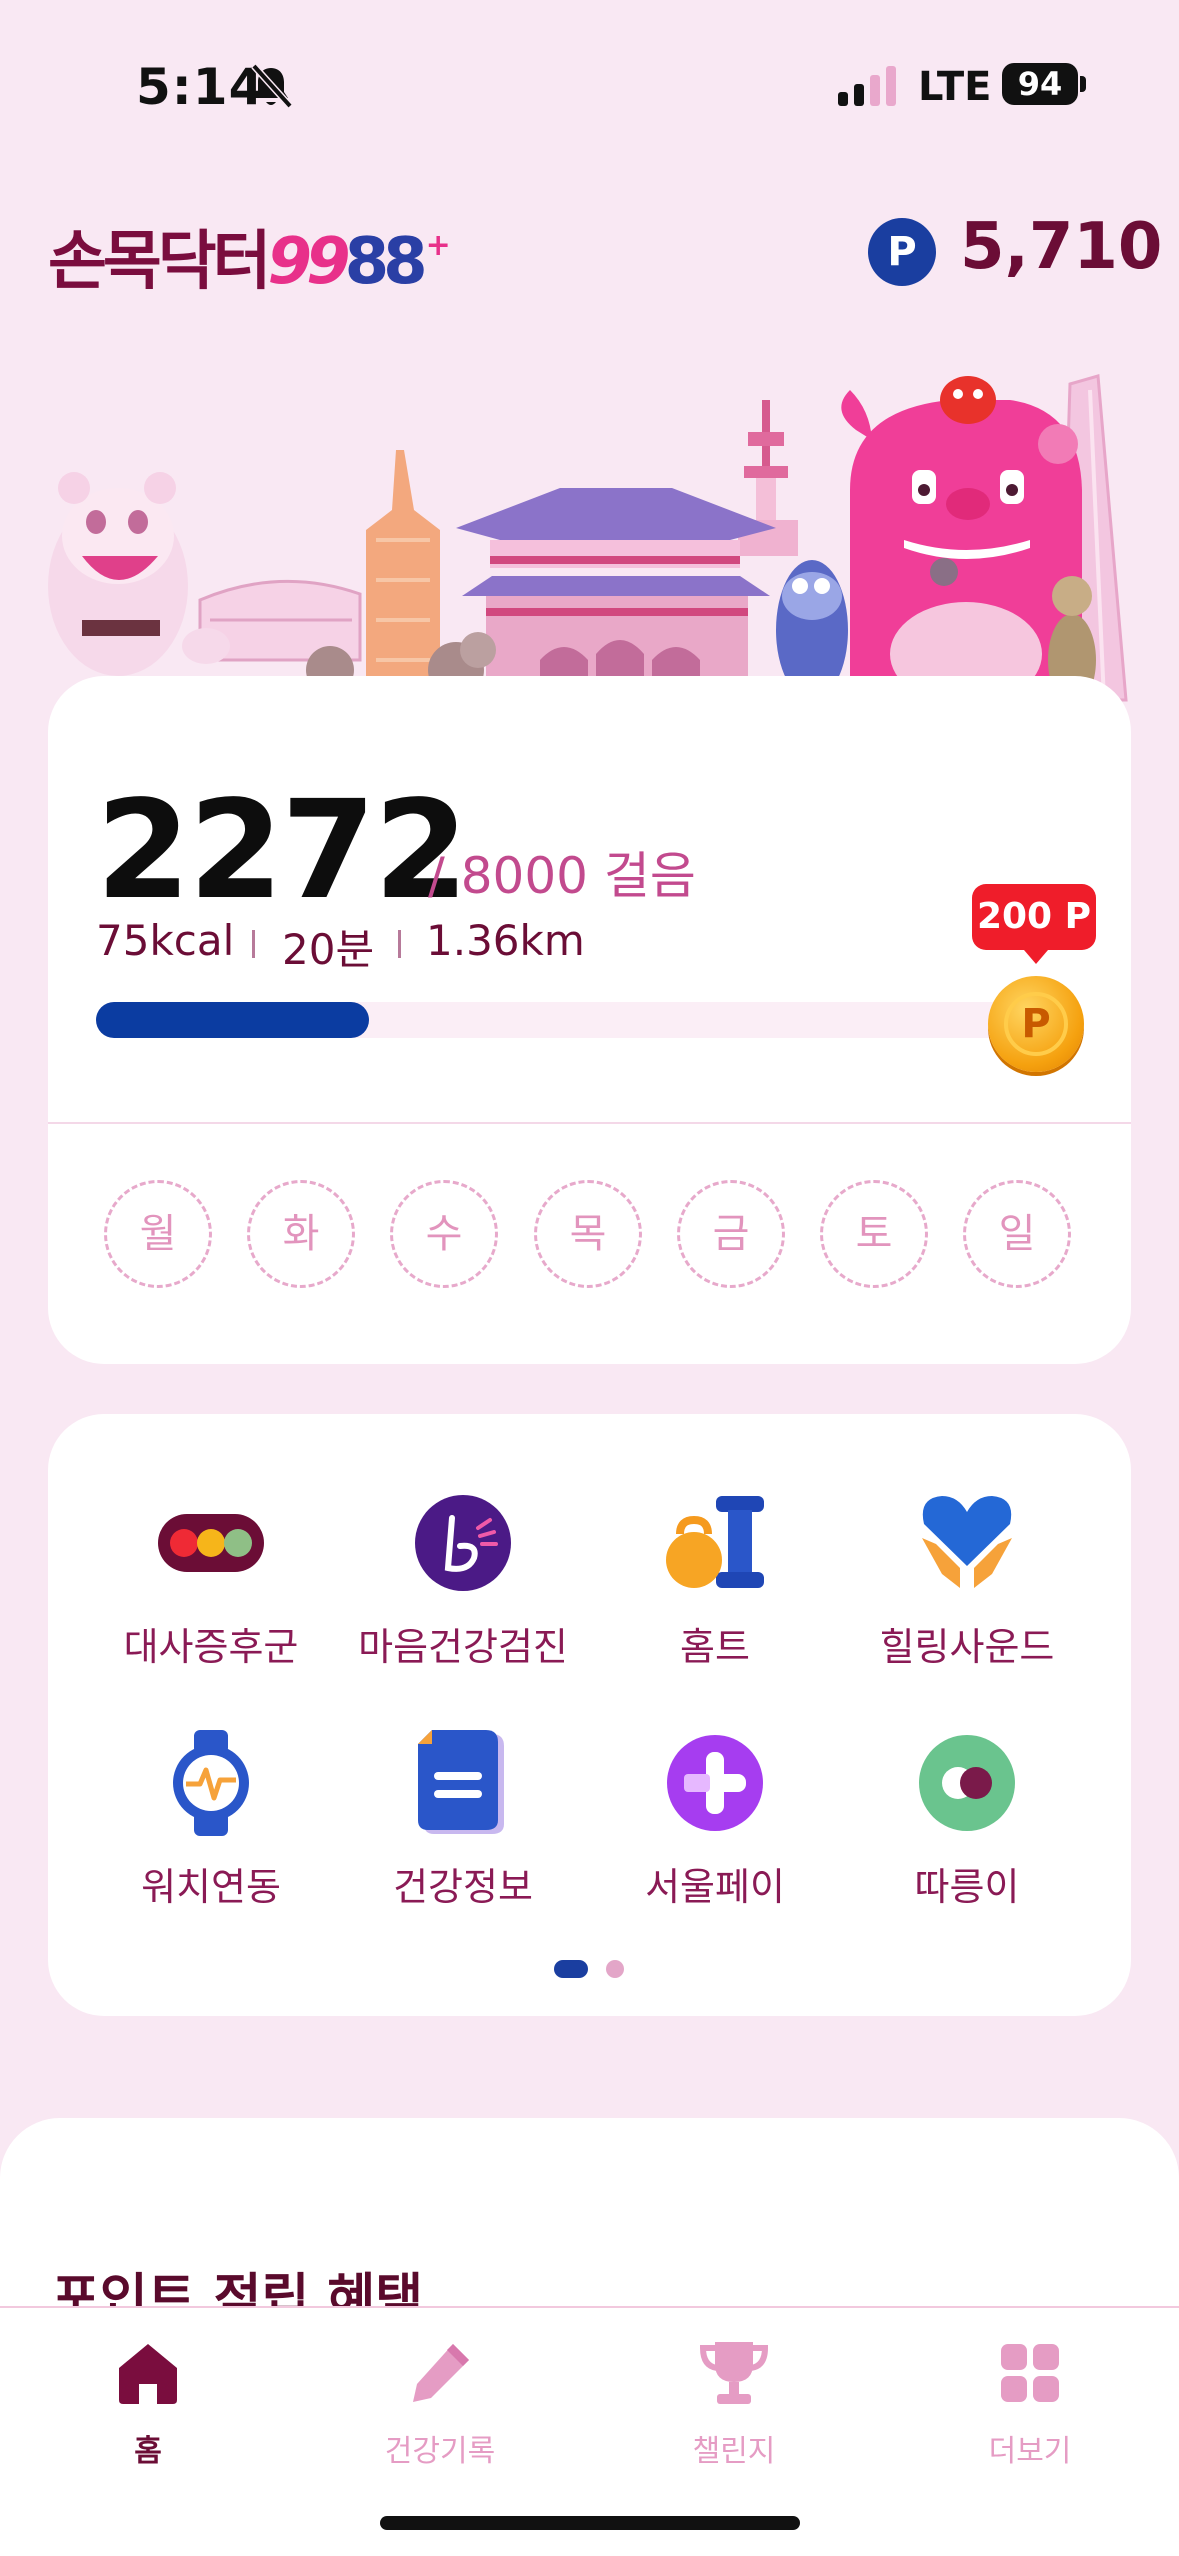 This screenshot has width=1179, height=2556. What do you see at coordinates (328, 949) in the screenshot?
I see `duration-stat: 20분` at bounding box center [328, 949].